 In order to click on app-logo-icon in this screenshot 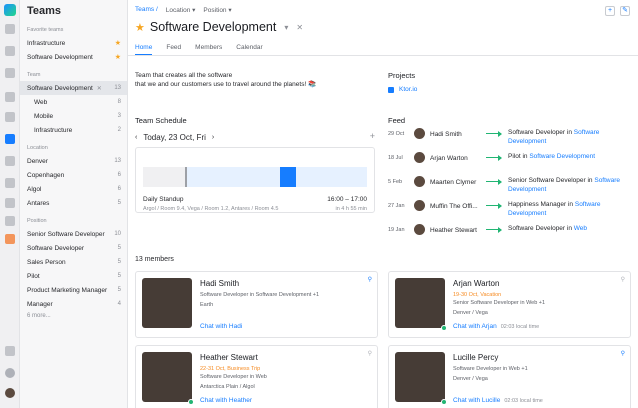, I will do `click(10, 10)`.